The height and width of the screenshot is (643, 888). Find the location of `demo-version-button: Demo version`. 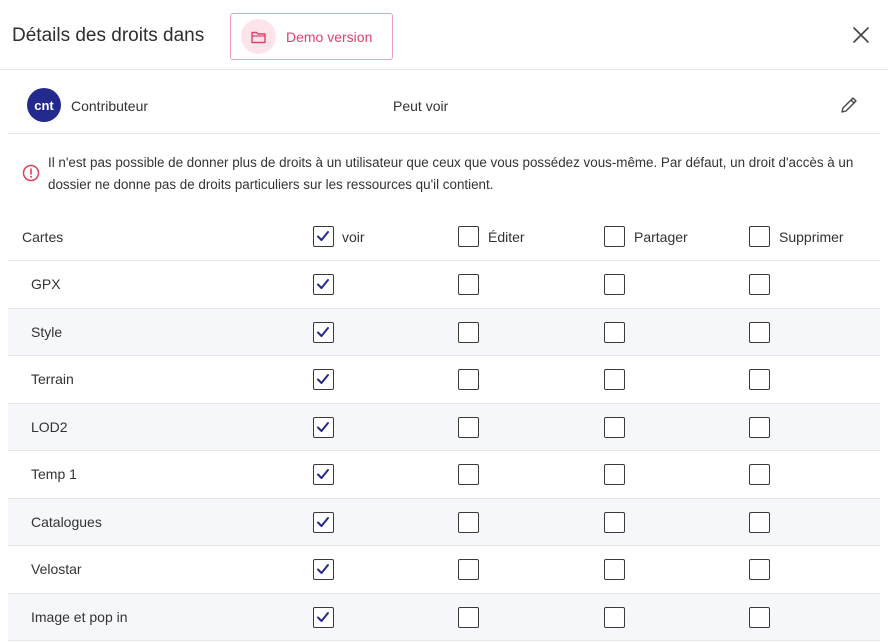

demo-version-button: Demo version is located at coordinates (311, 36).